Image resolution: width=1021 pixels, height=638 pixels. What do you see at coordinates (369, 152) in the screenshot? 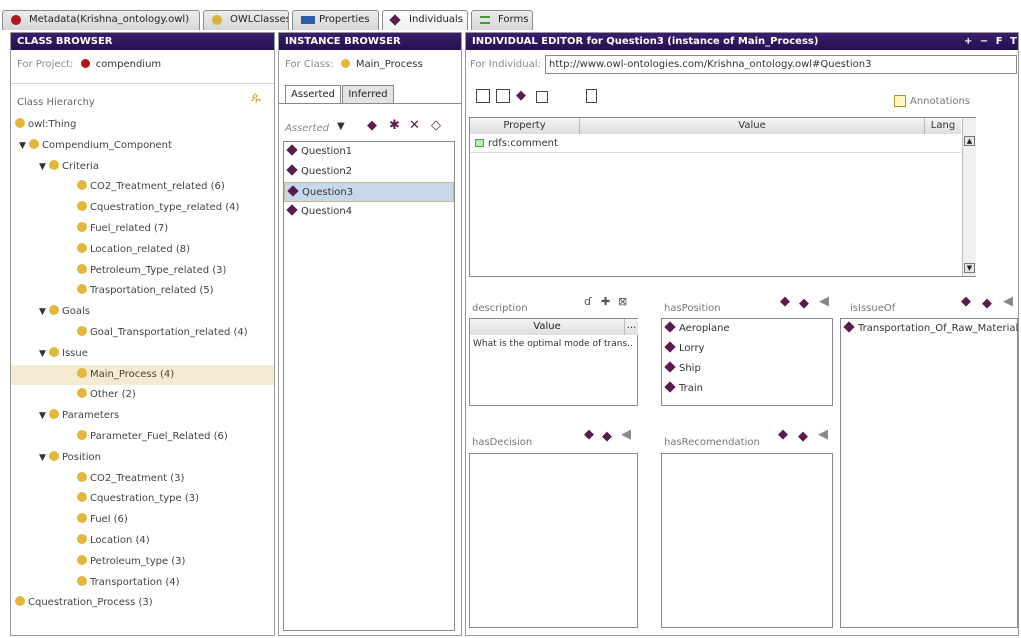
I see `list-item: Question1` at bounding box center [369, 152].